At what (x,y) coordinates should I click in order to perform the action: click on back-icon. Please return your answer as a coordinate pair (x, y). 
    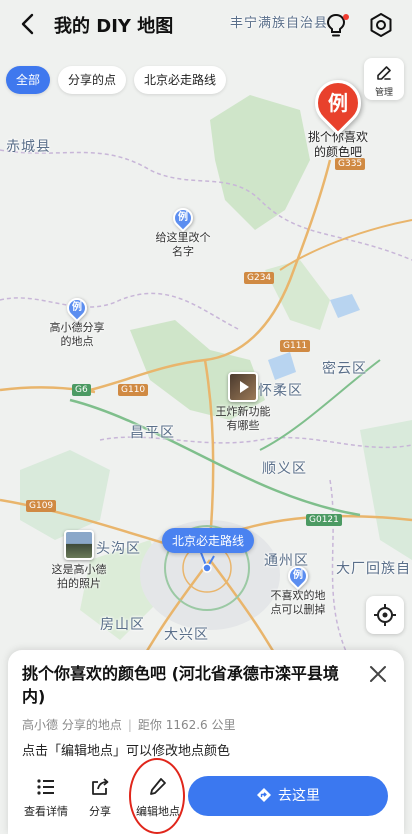
    Looking at the image, I should click on (28, 24).